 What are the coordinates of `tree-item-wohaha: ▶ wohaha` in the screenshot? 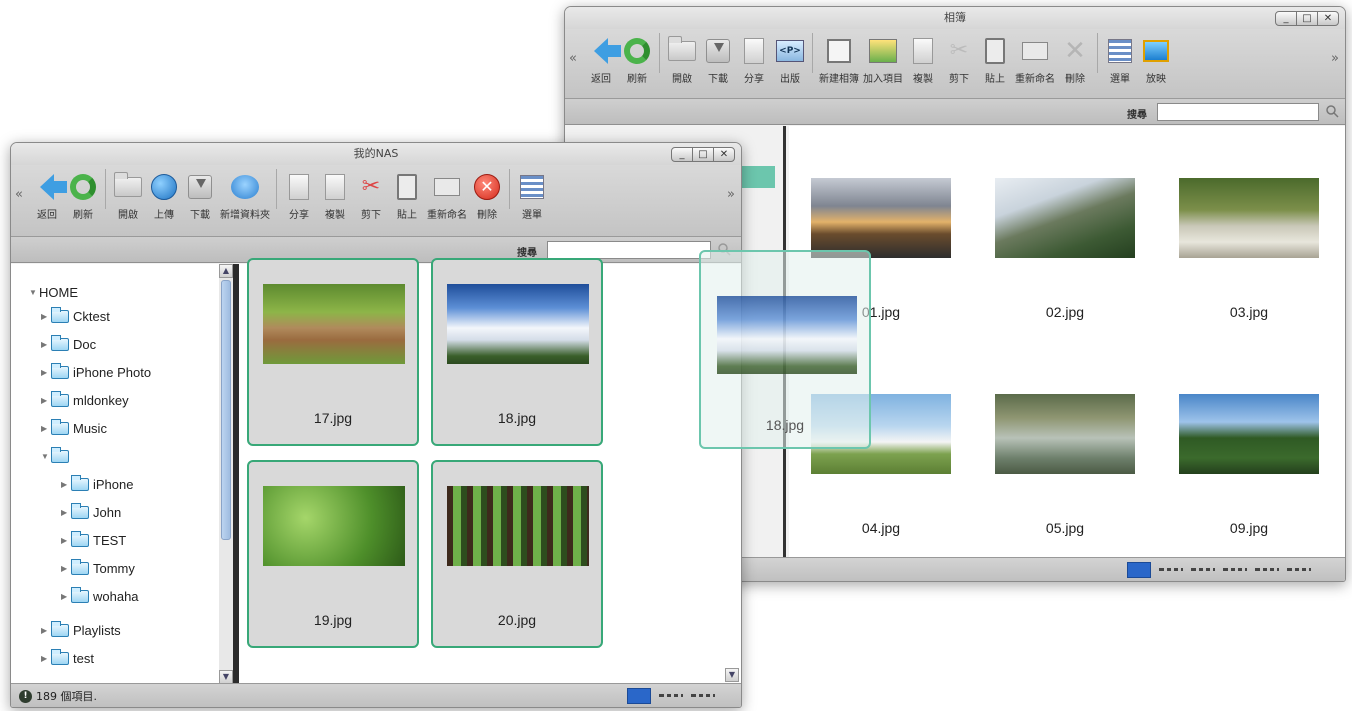 It's located at (100, 596).